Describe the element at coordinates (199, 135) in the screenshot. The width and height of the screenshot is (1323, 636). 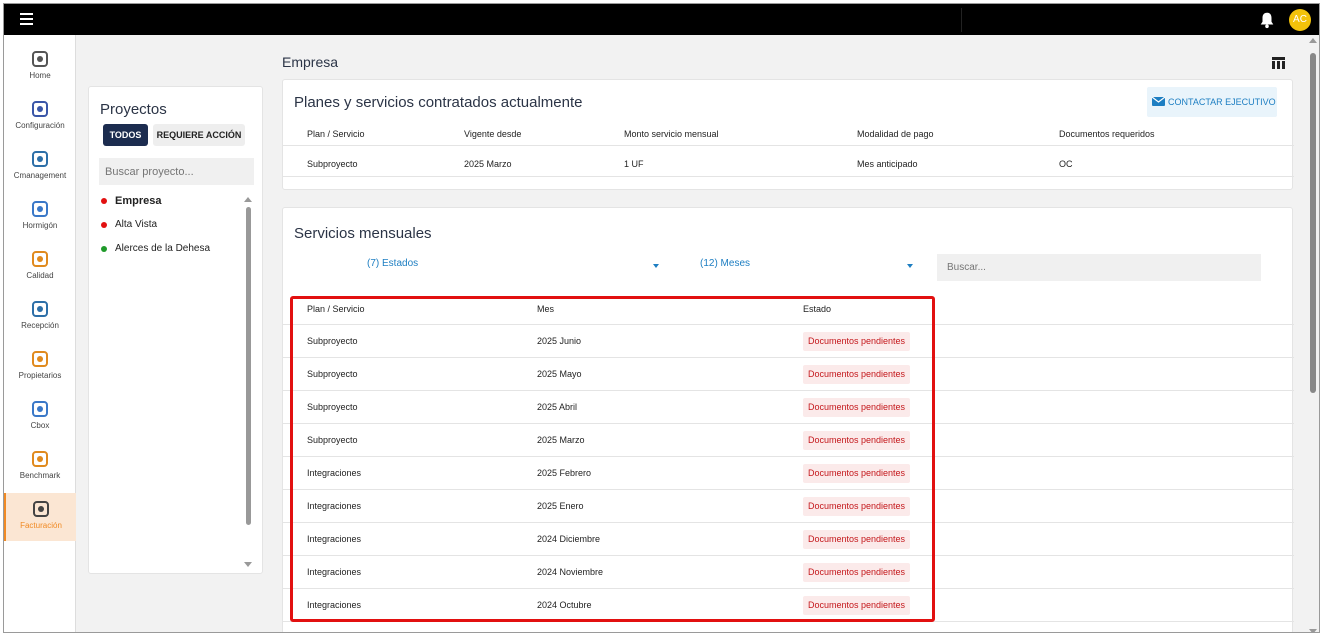
I see `tab-requiere-accion: REQUIERE ACCIÓN` at that location.